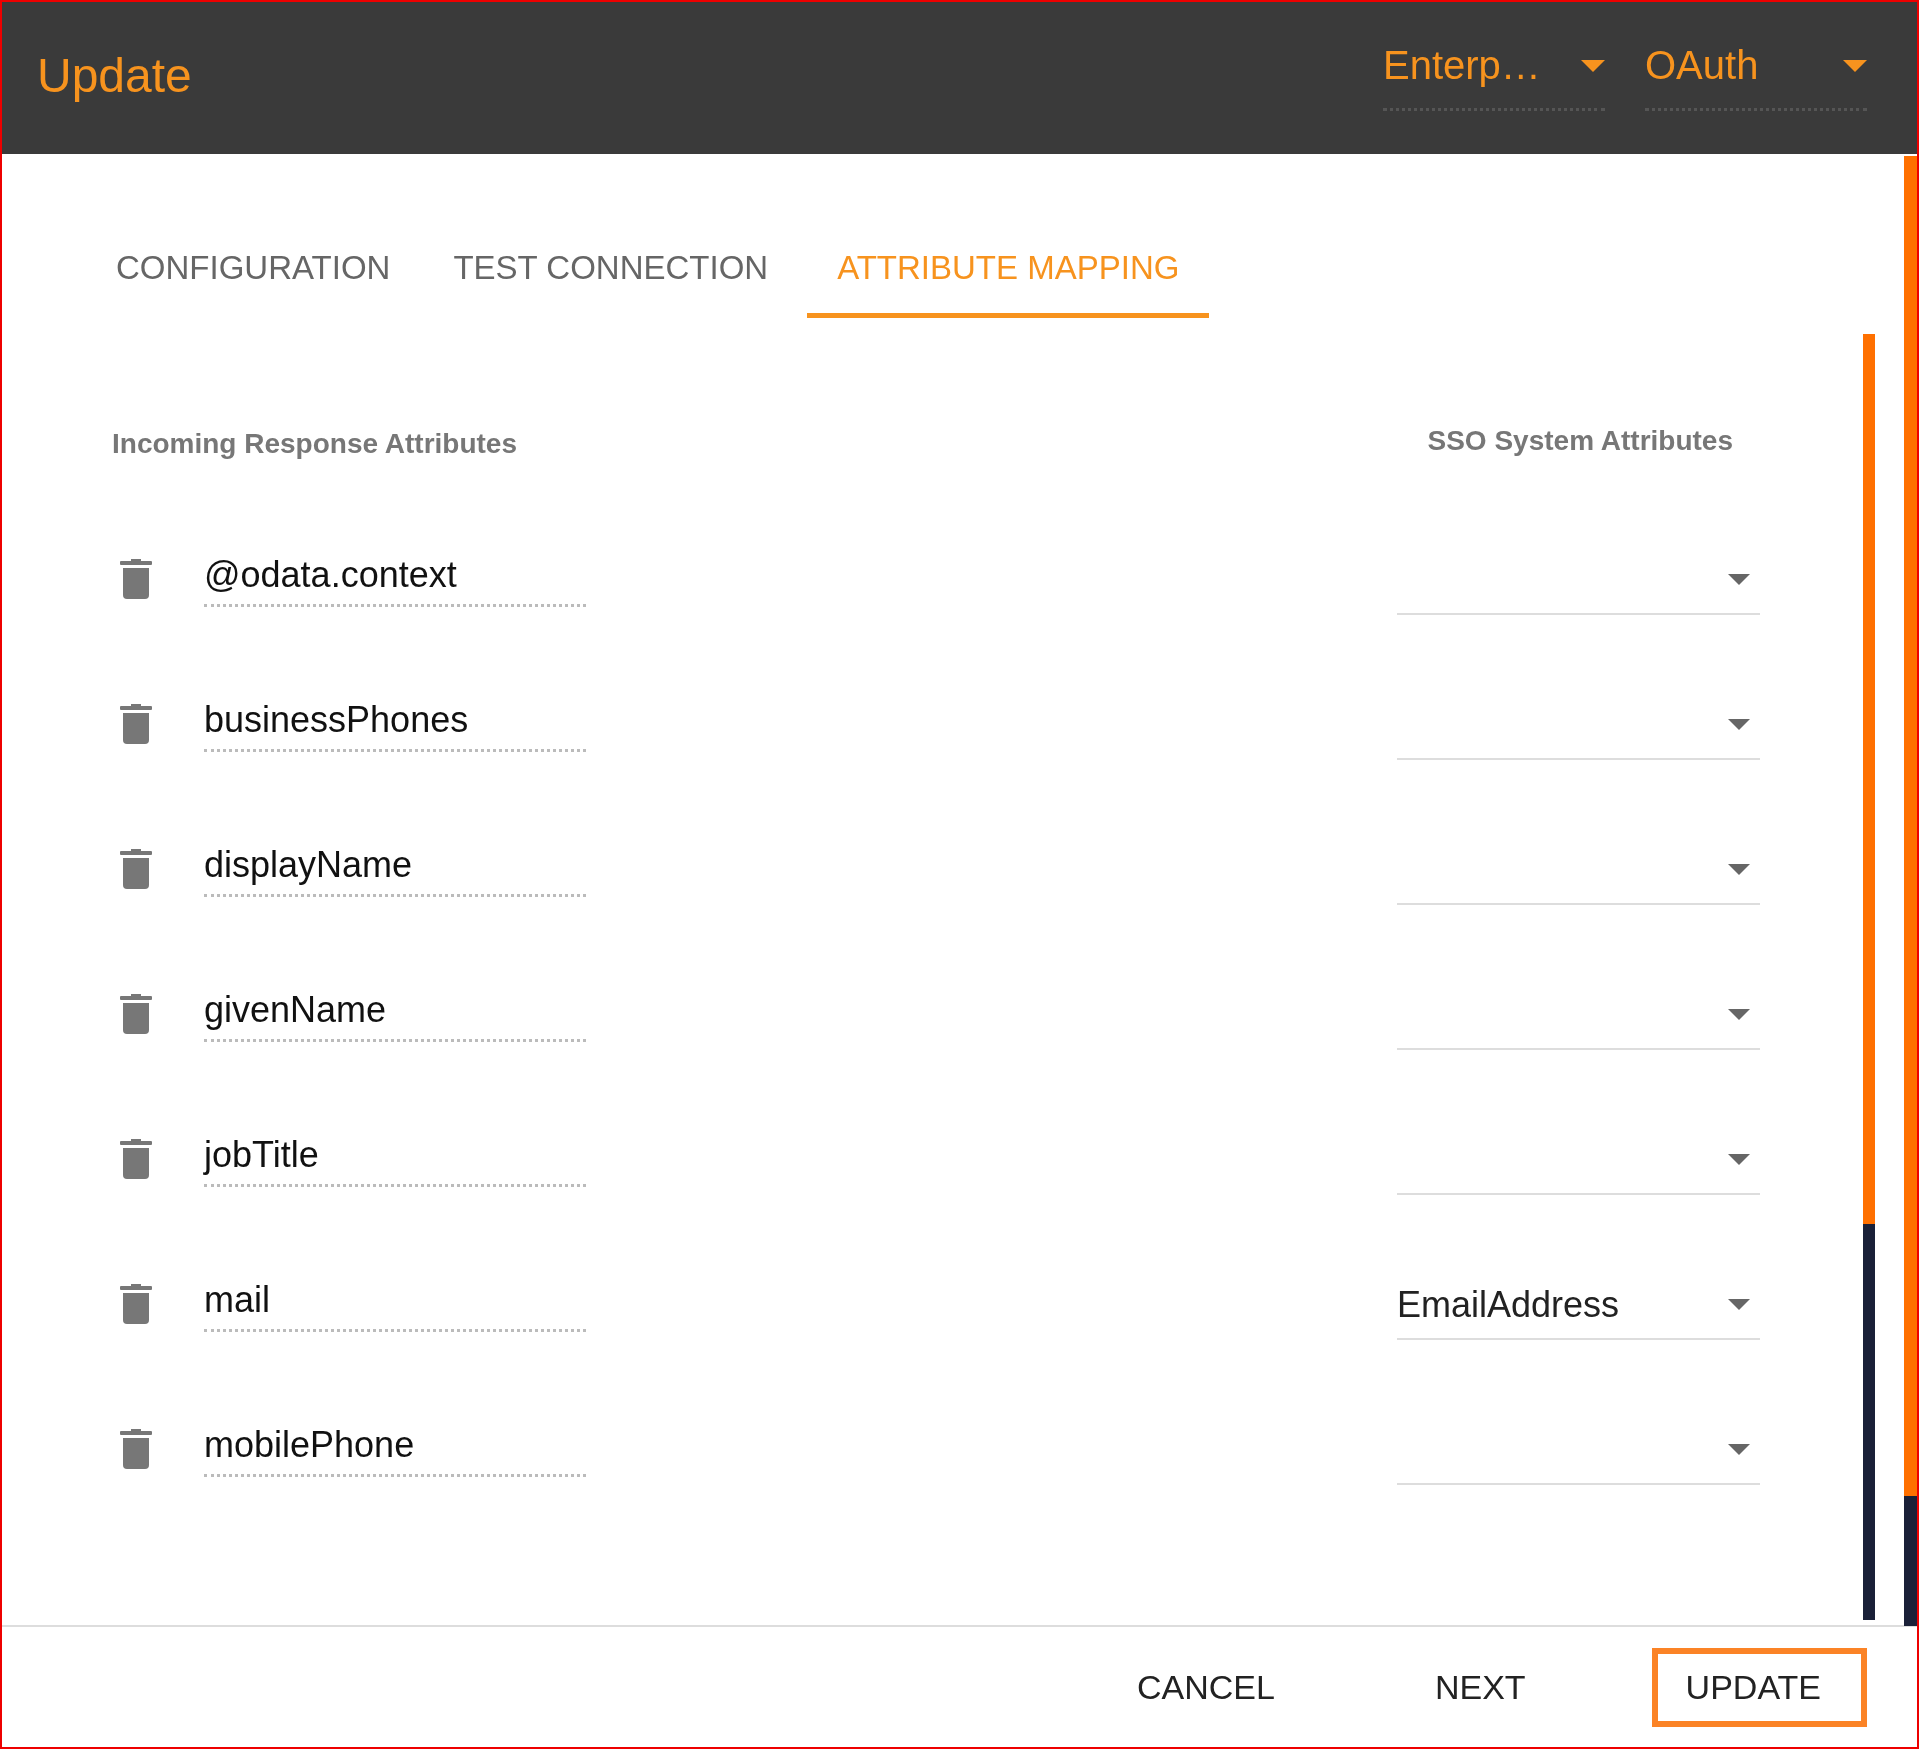  I want to click on tab: TEST CONNECTION, so click(611, 283).